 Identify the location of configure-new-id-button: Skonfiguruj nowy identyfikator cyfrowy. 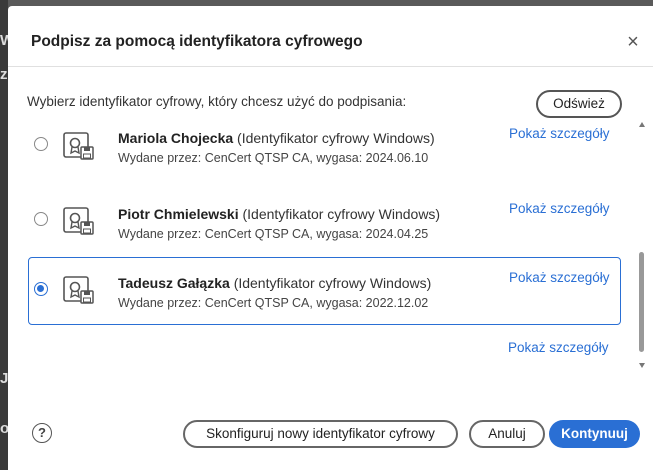
(320, 434).